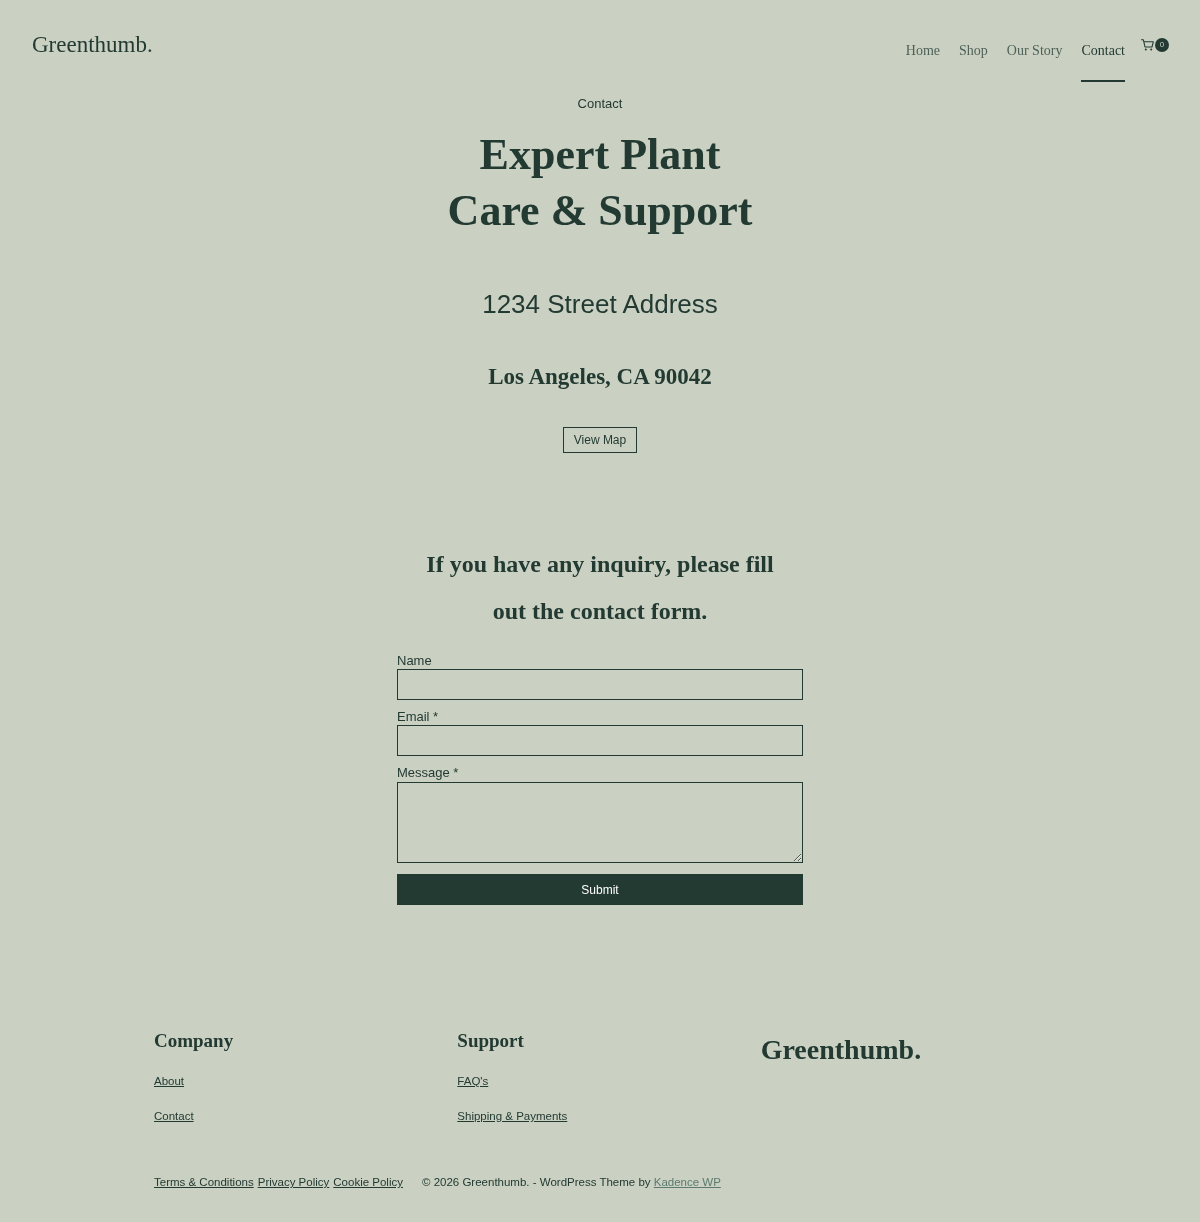 This screenshot has width=1200, height=1222. Describe the element at coordinates (571, 1182) in the screenshot. I see `copyright-text: © 2026 Greenthumb. - WordPress Theme by Kadence WP` at that location.